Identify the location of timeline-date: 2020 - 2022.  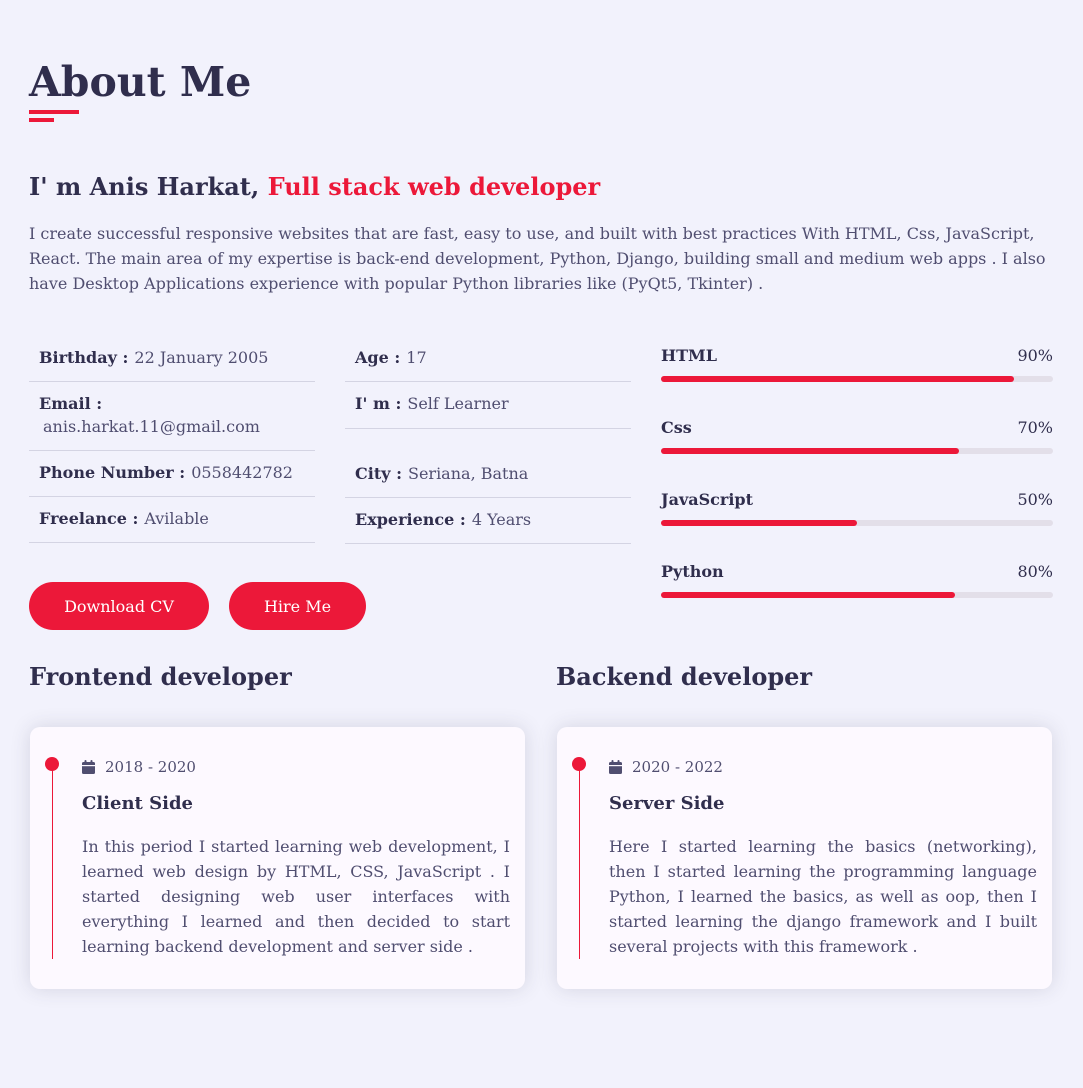
(666, 767).